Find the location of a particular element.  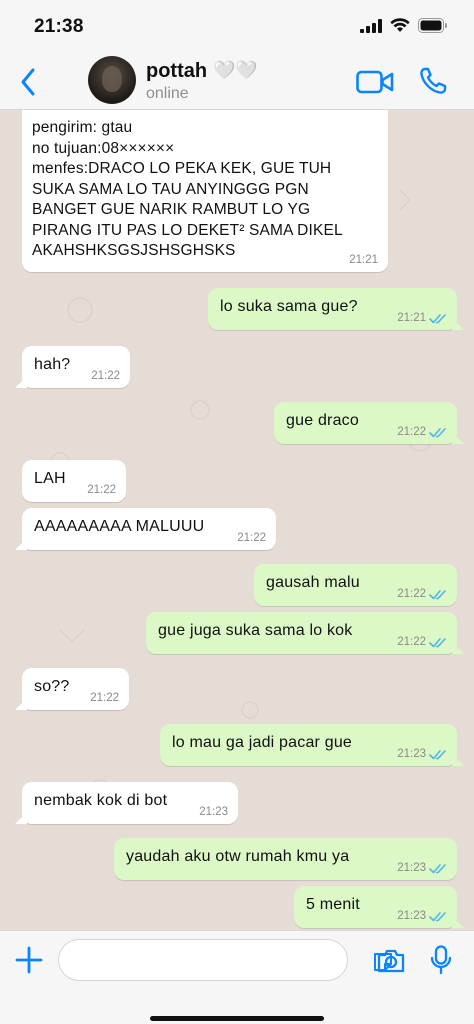

message-meta: 21:21 is located at coordinates (423, 318).